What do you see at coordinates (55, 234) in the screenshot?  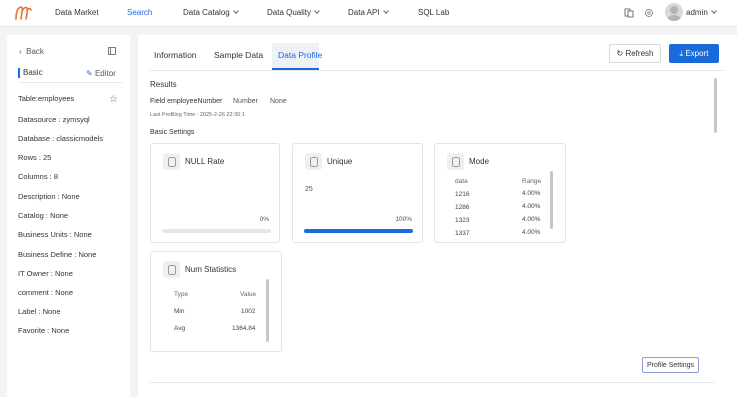 I see `info-business-units: Business Units : None` at bounding box center [55, 234].